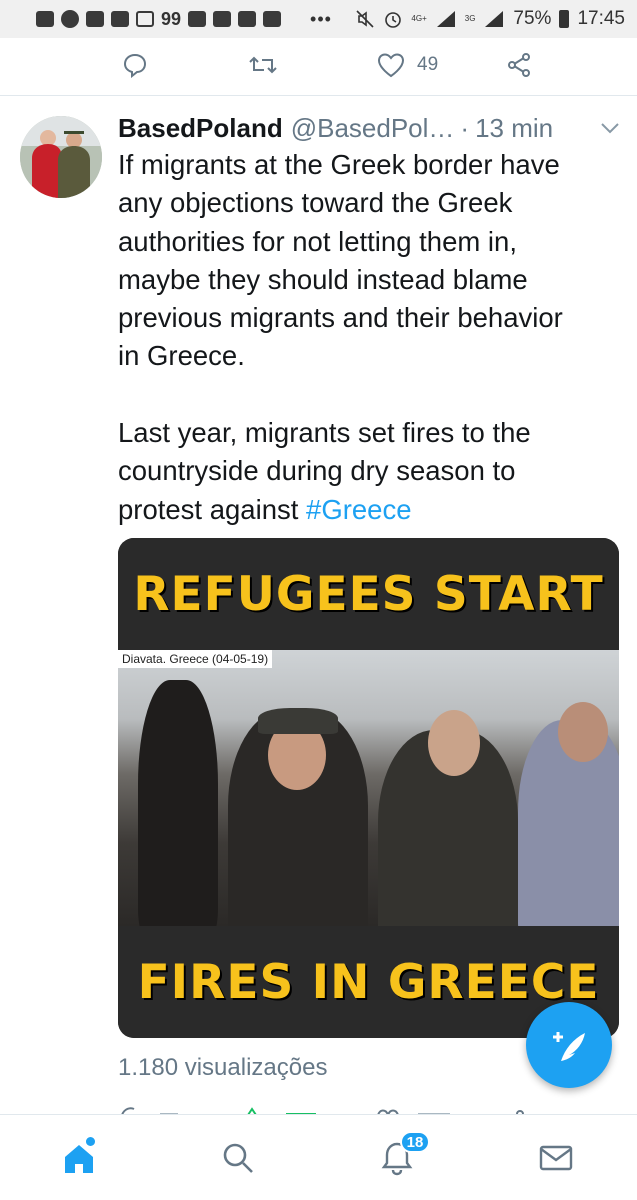 Image resolution: width=637 pixels, height=1200 pixels. I want to click on message-icon, so click(45, 19).